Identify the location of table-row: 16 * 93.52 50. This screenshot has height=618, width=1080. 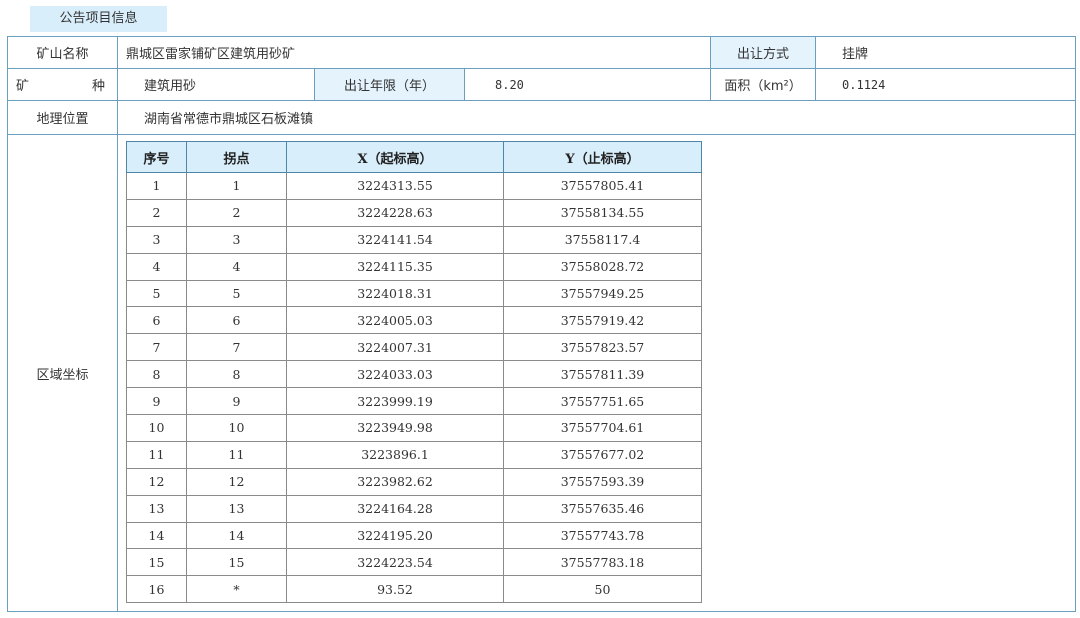
(414, 589).